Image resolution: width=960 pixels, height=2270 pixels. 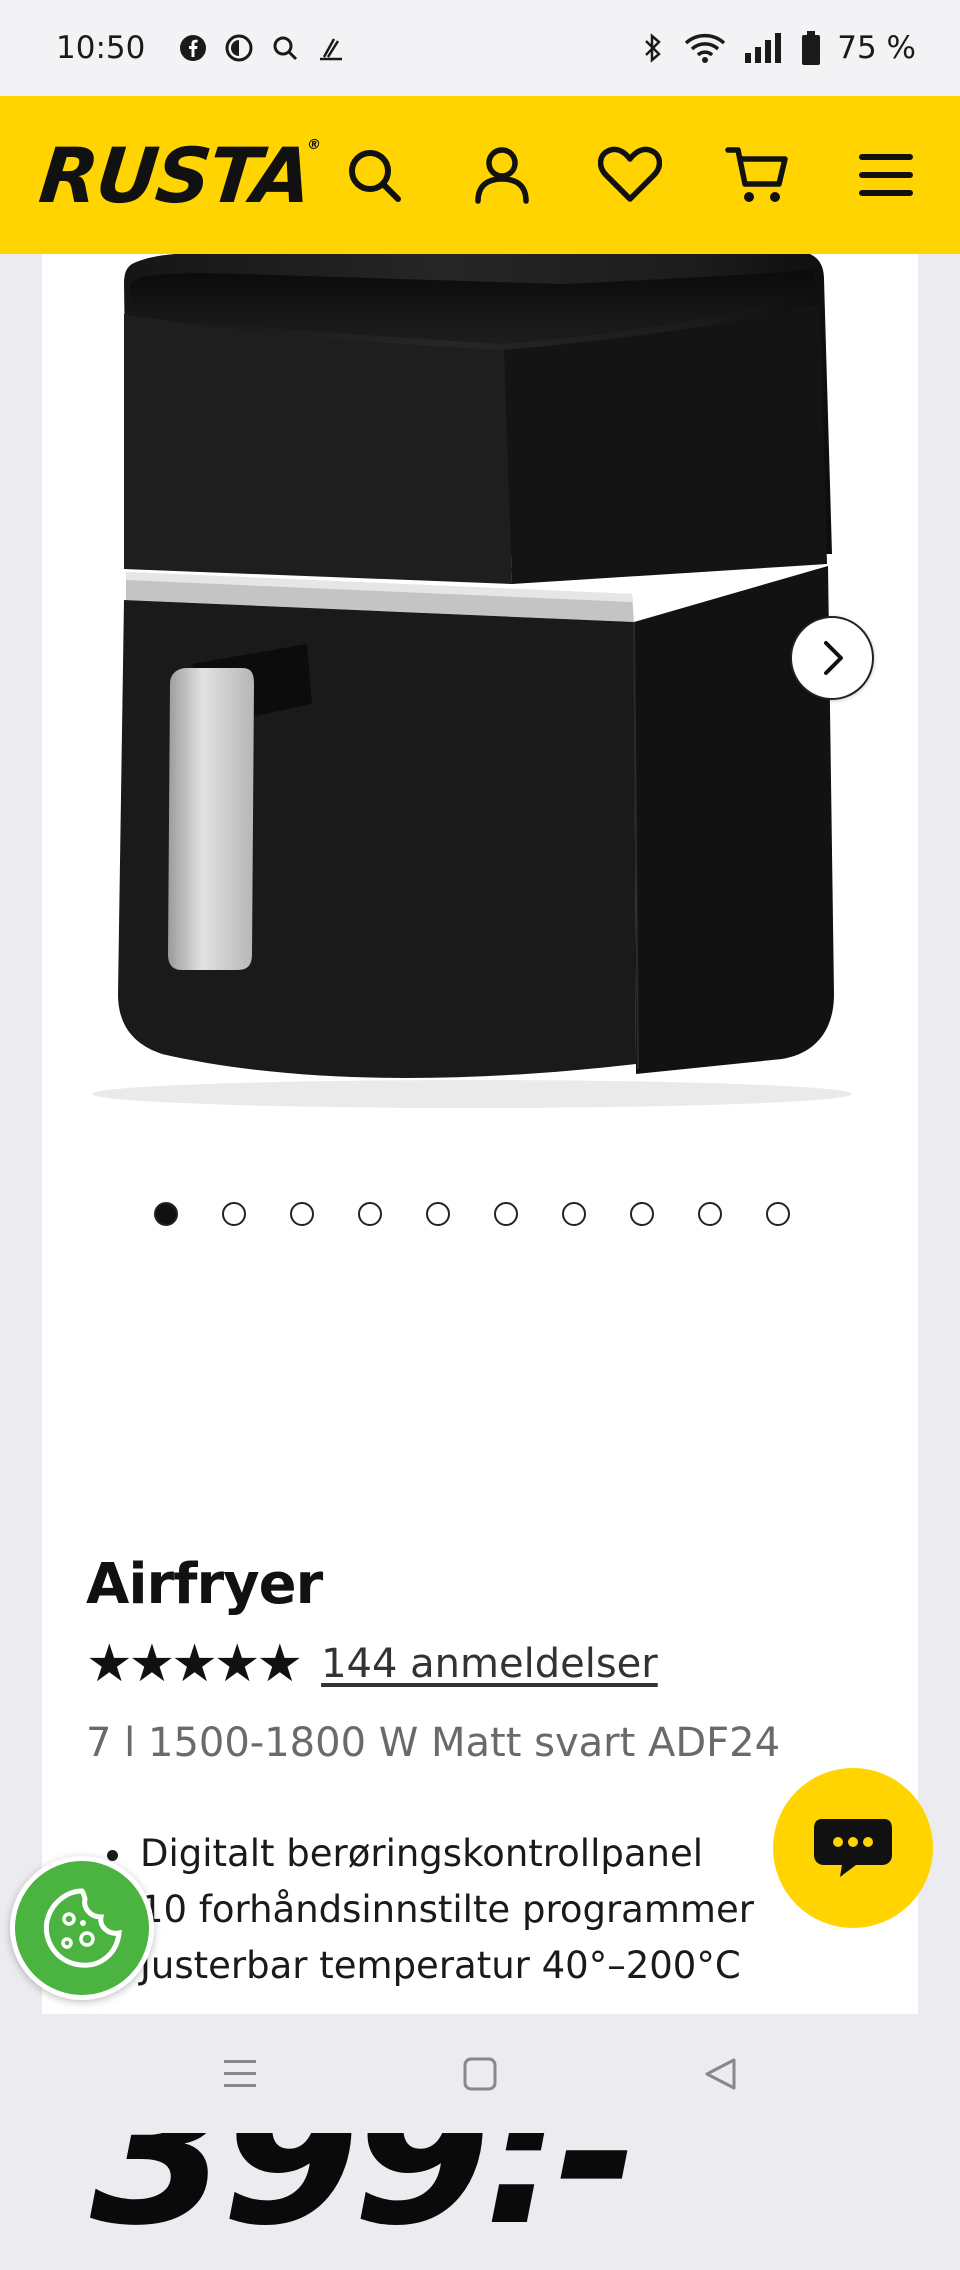 I want to click on feature-item: 10 forhåndsinnstilte programmer, so click(x=445, y=1910).